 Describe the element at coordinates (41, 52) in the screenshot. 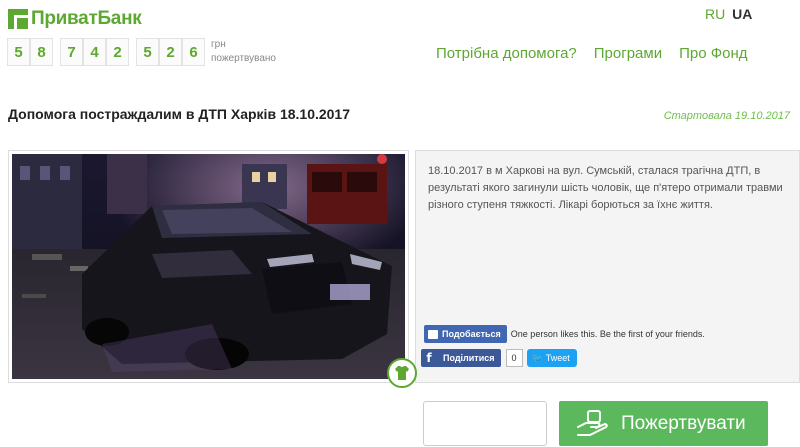

I see `counter-digit: 8` at that location.